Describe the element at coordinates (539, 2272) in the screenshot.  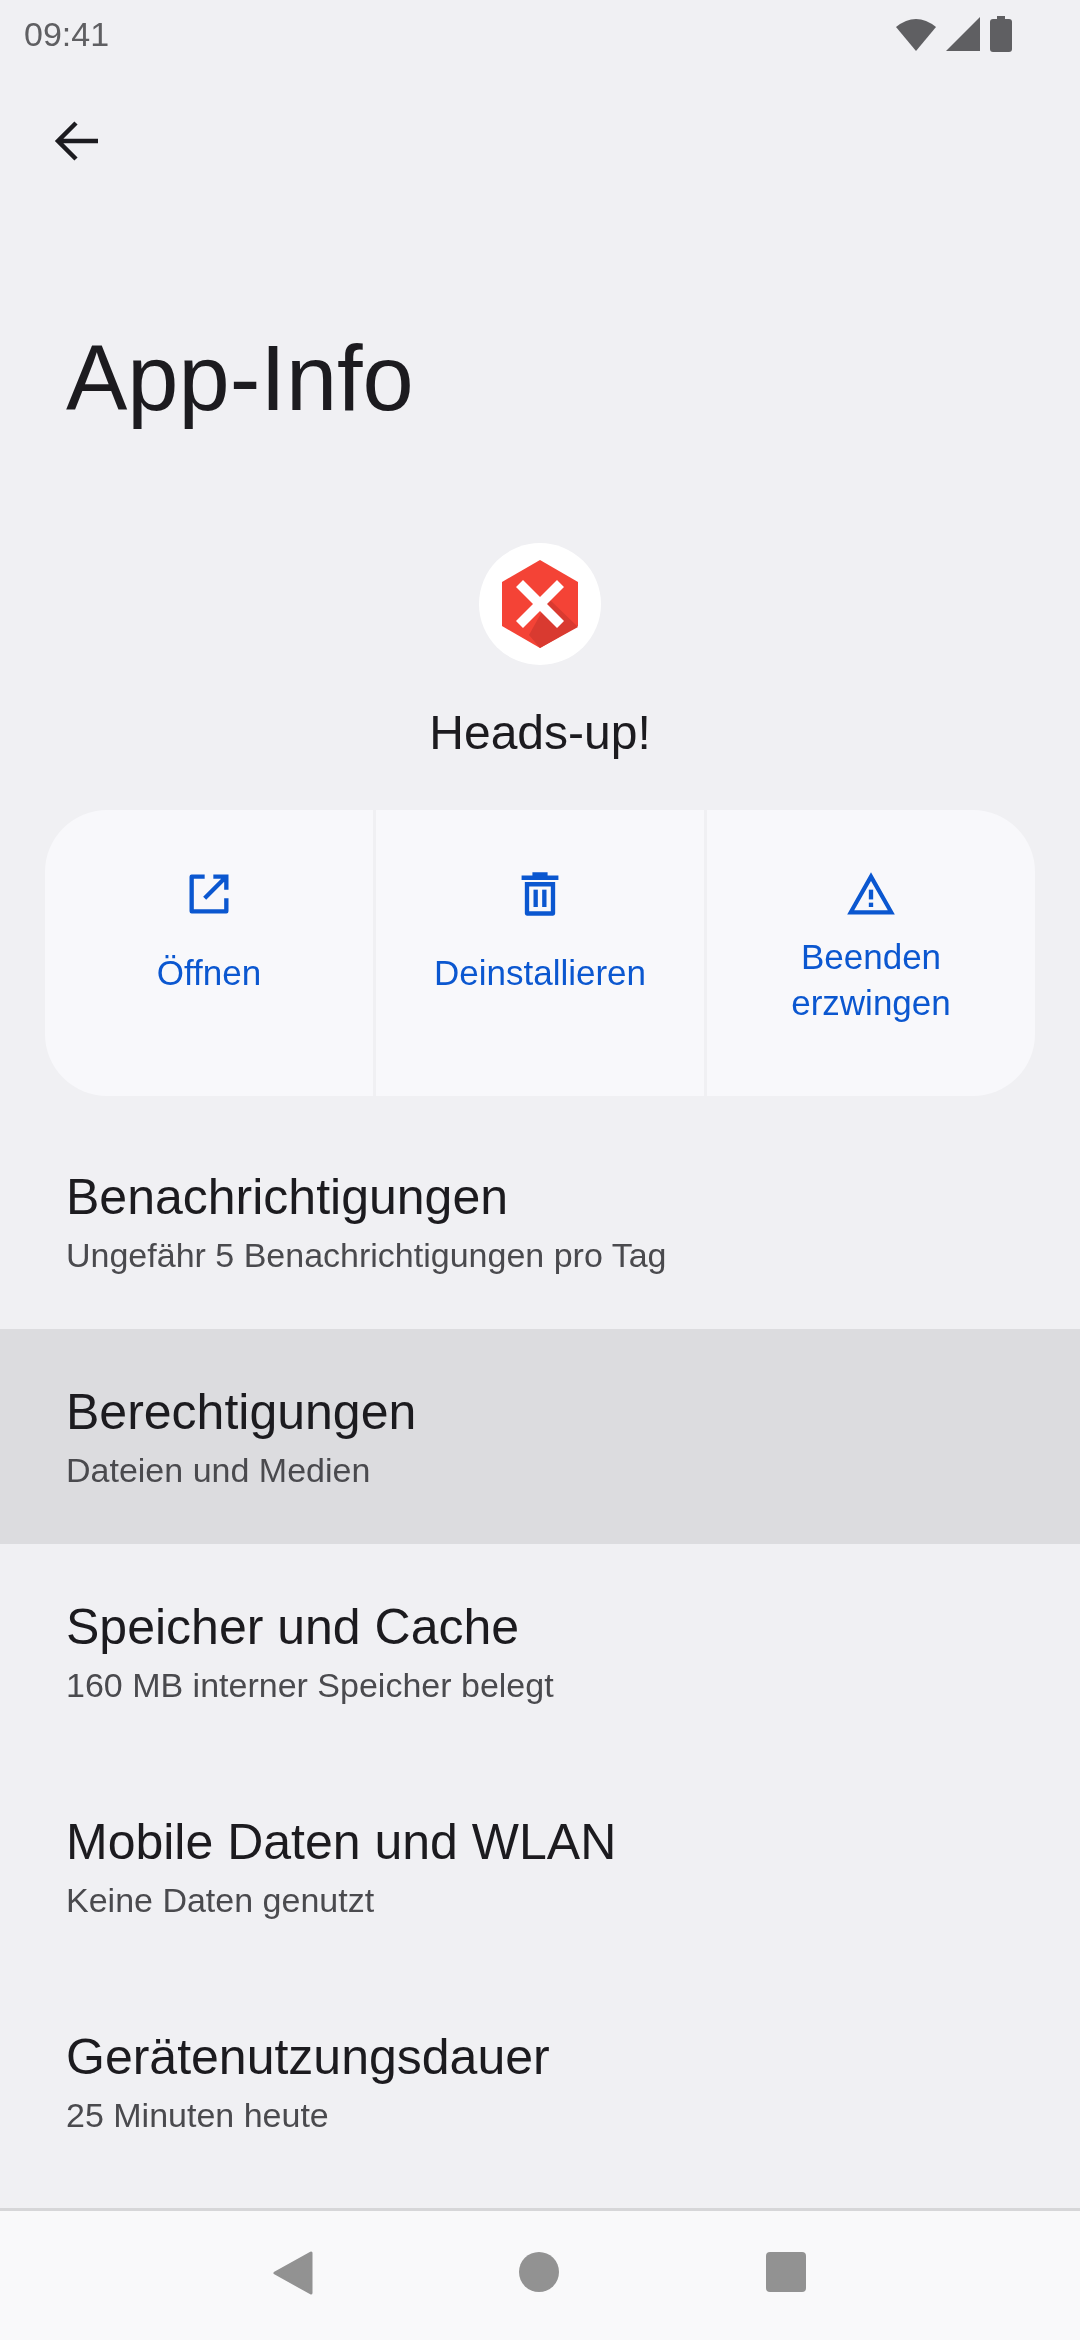
I see `home-button` at that location.